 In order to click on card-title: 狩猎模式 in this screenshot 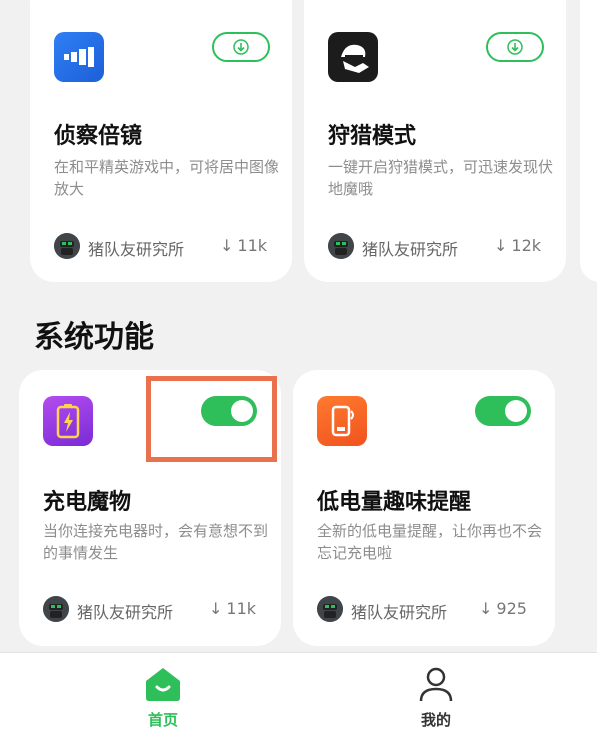, I will do `click(372, 136)`.